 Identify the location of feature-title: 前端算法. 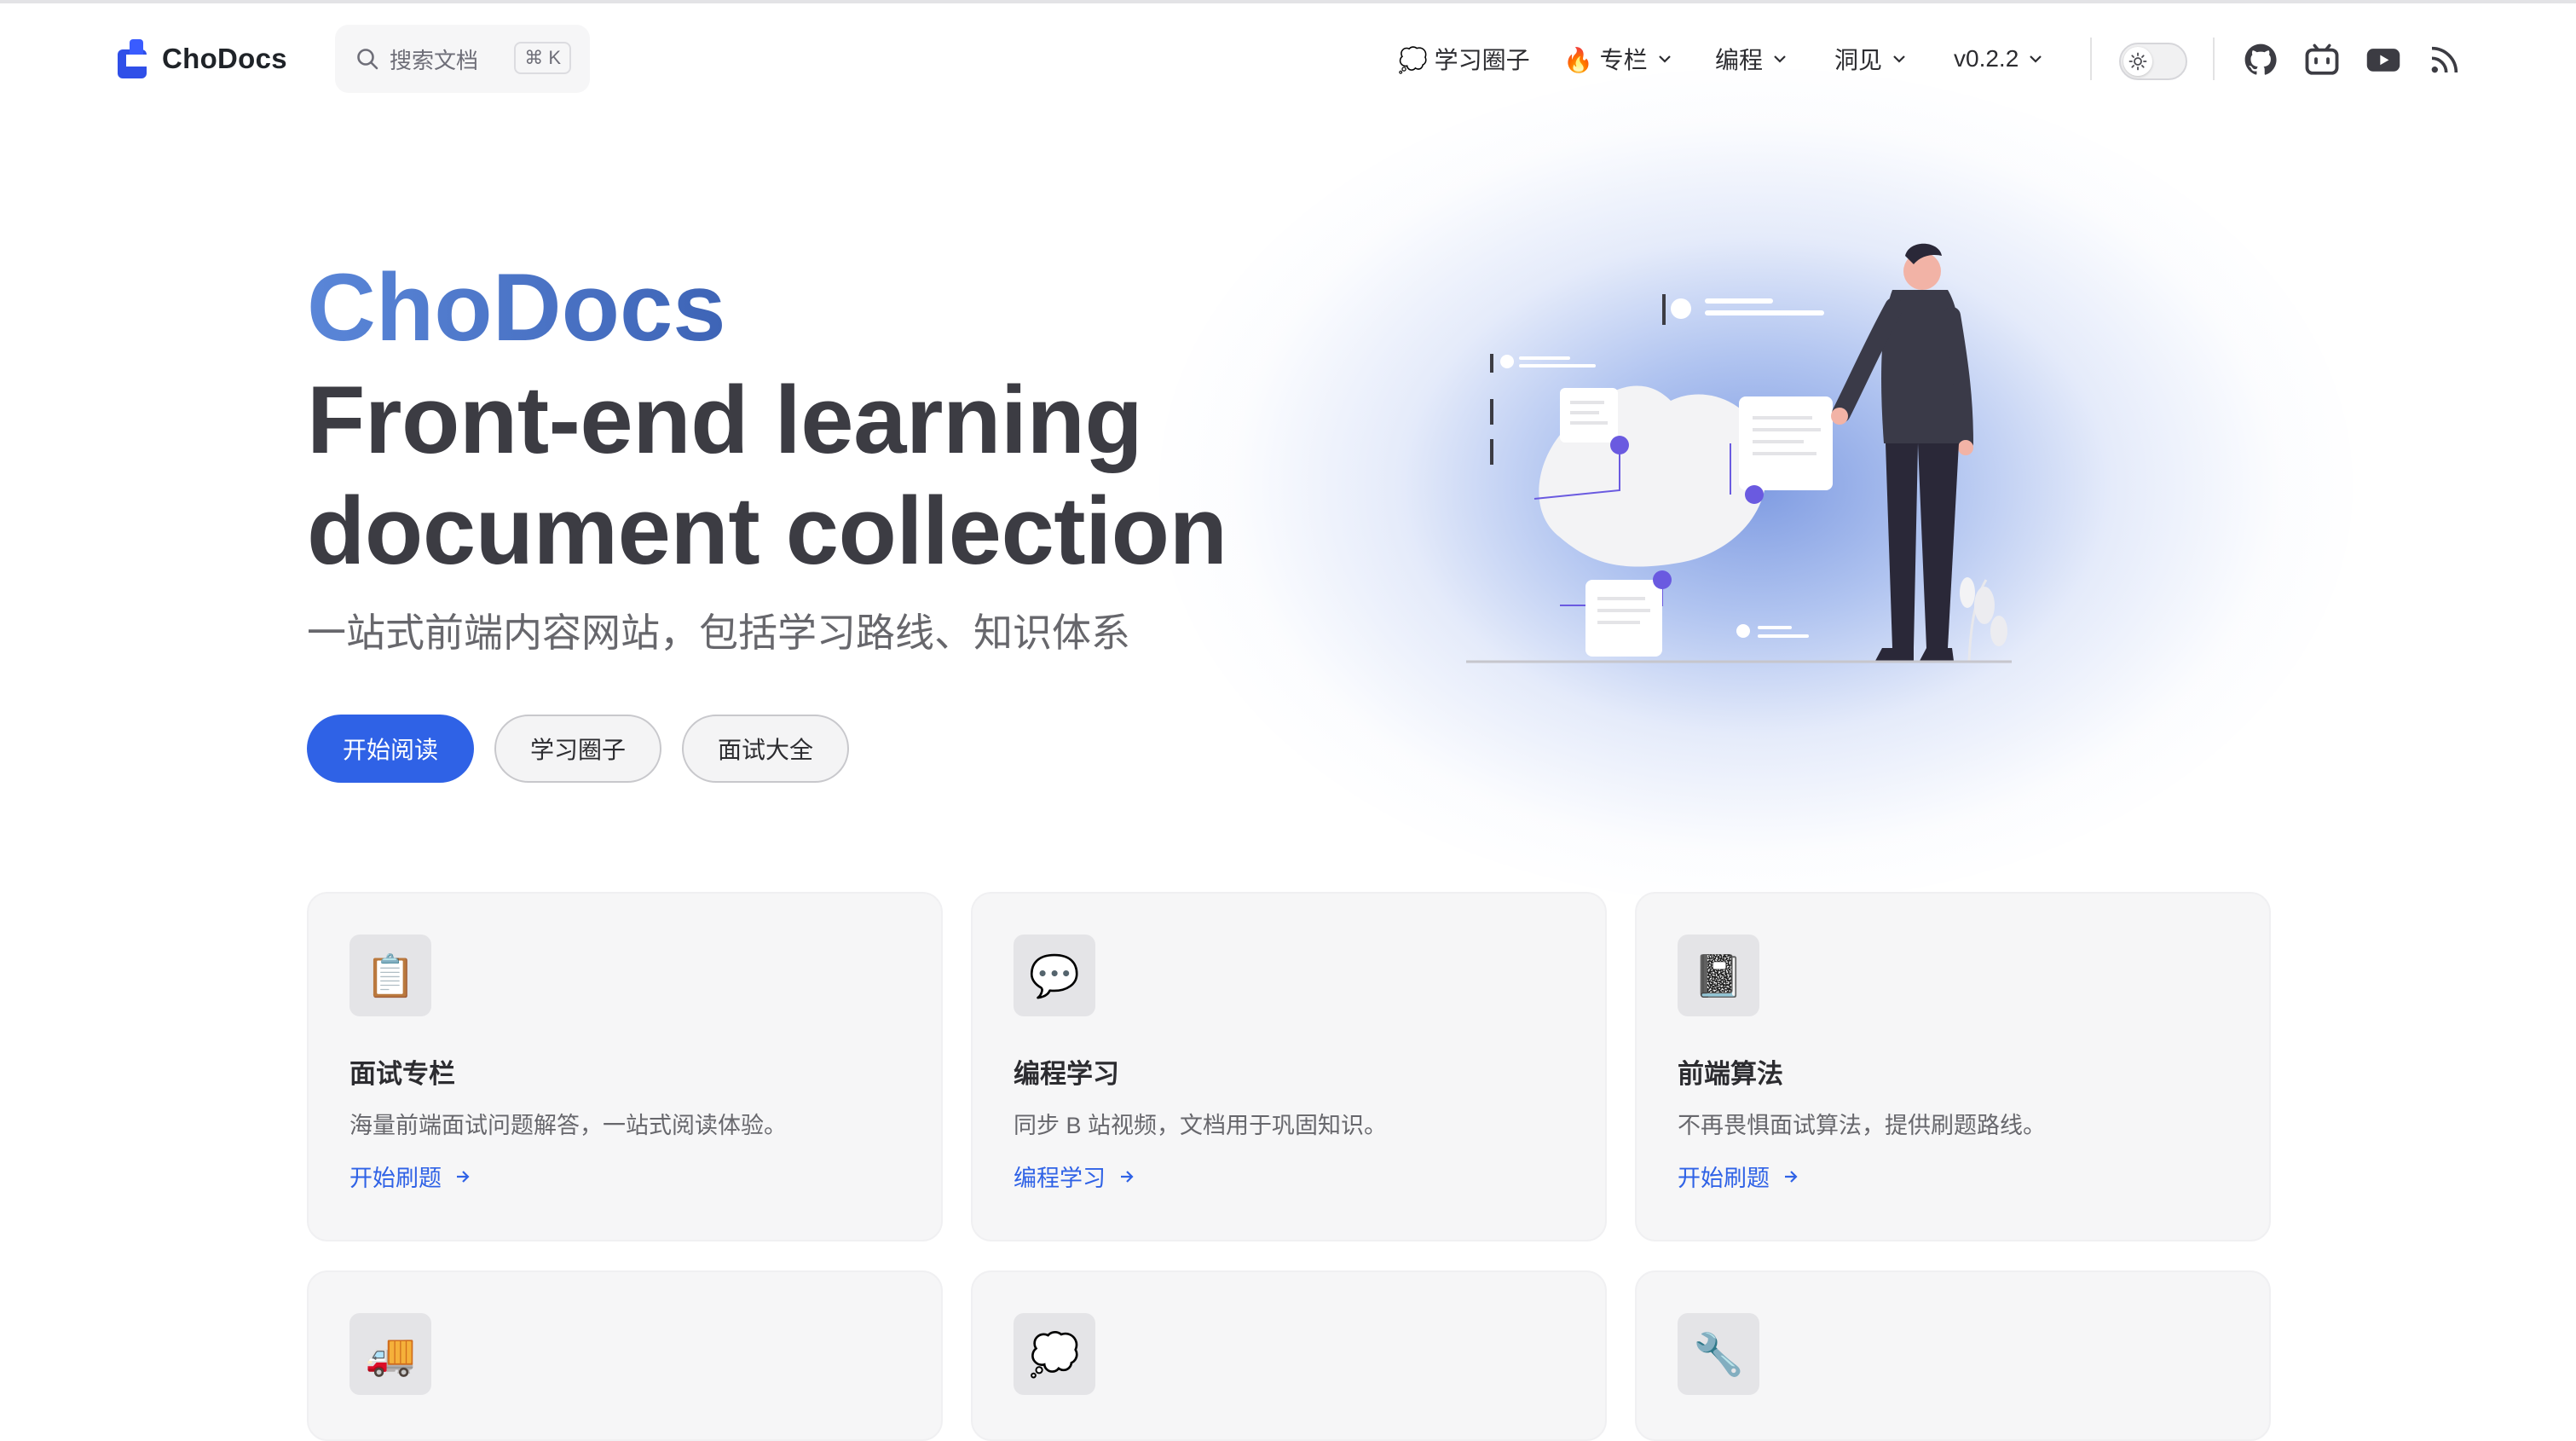
(1730, 1074).